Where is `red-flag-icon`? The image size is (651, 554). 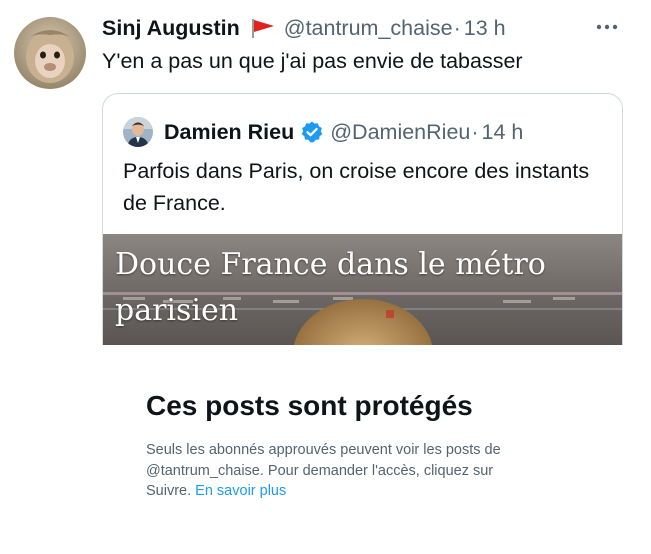 red-flag-icon is located at coordinates (263, 28).